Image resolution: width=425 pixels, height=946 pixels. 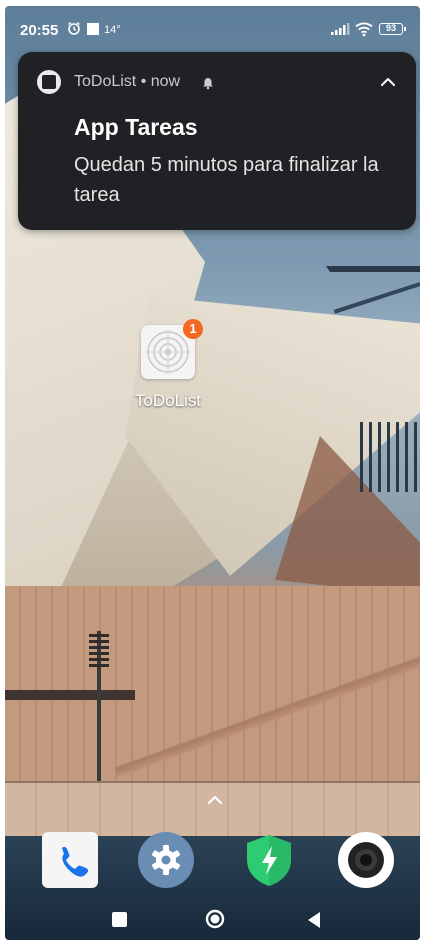 What do you see at coordinates (93, 29) in the screenshot?
I see `notification-square-icon` at bounding box center [93, 29].